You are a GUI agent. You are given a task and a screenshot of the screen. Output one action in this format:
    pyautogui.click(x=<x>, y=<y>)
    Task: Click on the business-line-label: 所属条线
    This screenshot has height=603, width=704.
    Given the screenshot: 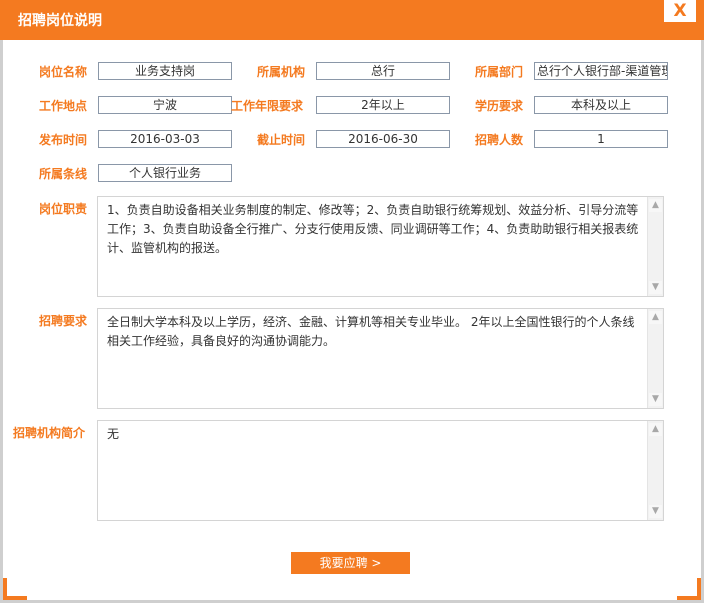 What is the action you would take?
    pyautogui.click(x=63, y=174)
    